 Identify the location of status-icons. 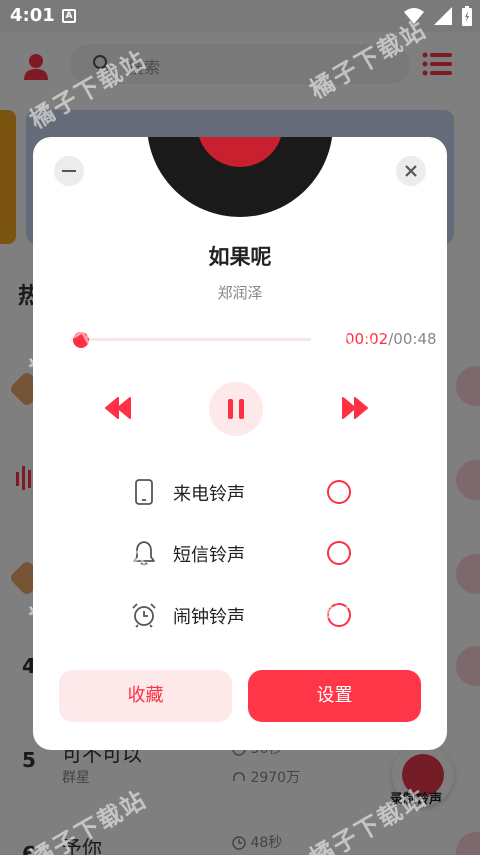
(438, 16).